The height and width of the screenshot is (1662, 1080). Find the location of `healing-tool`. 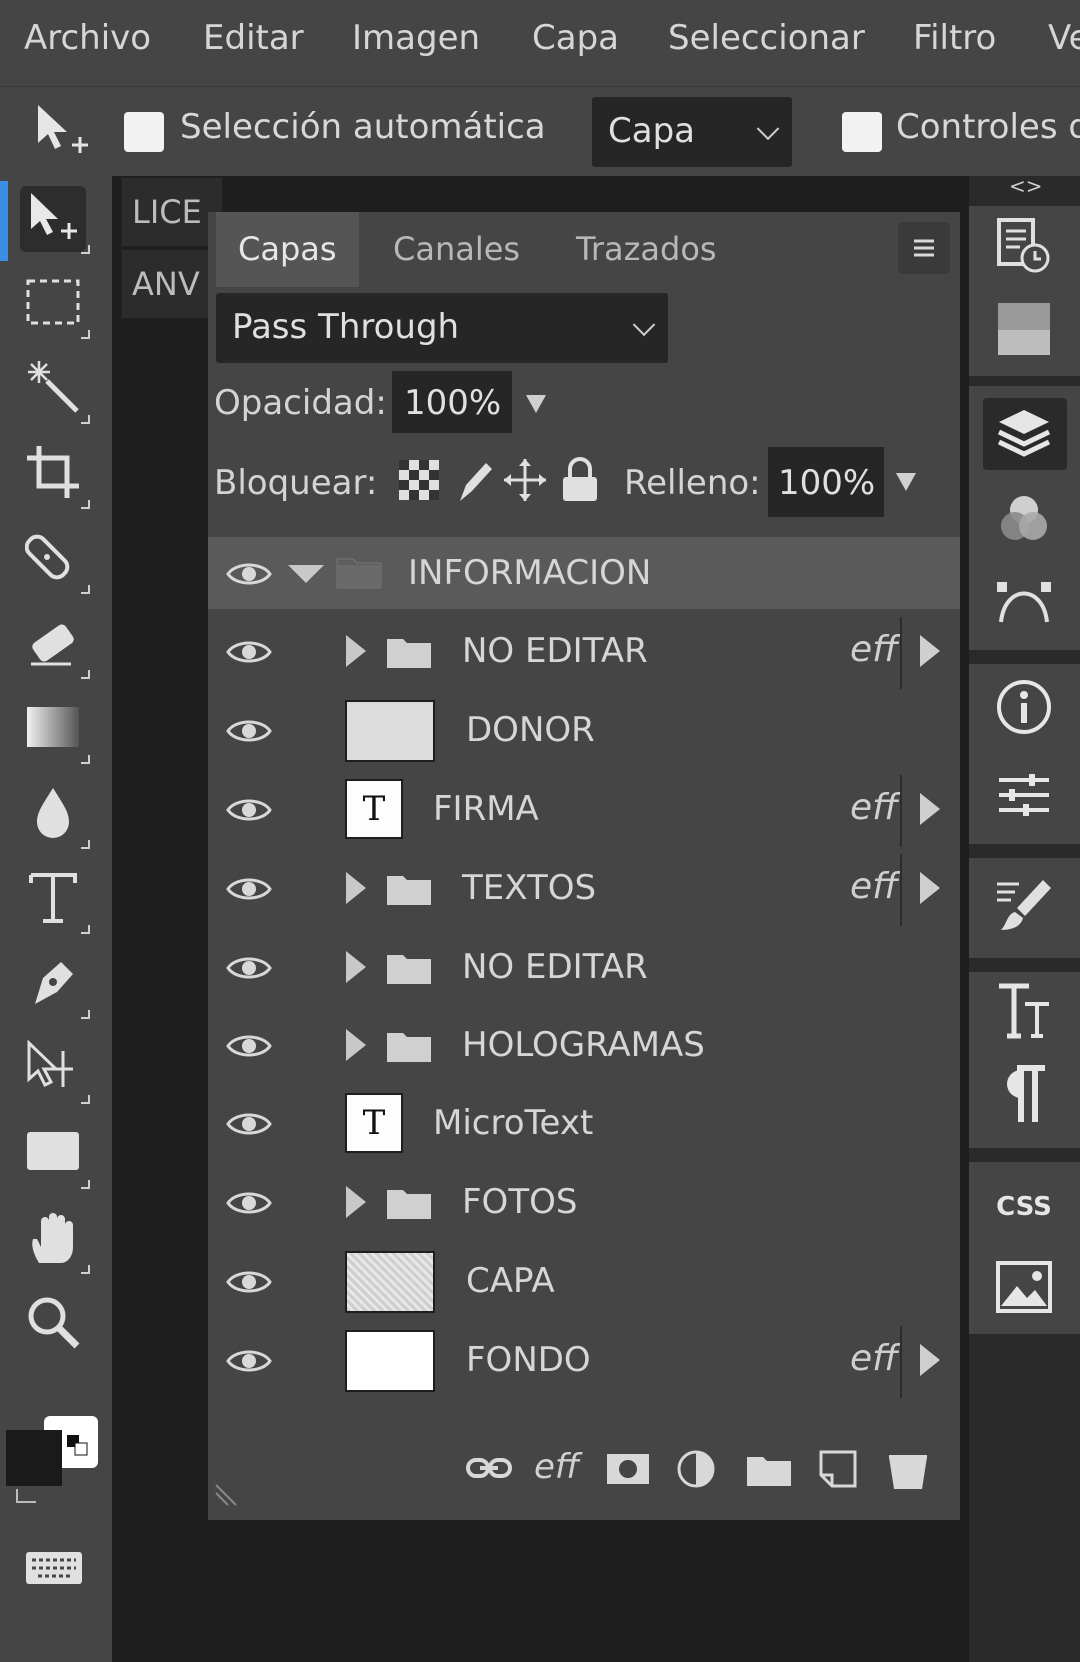

healing-tool is located at coordinates (55, 560).